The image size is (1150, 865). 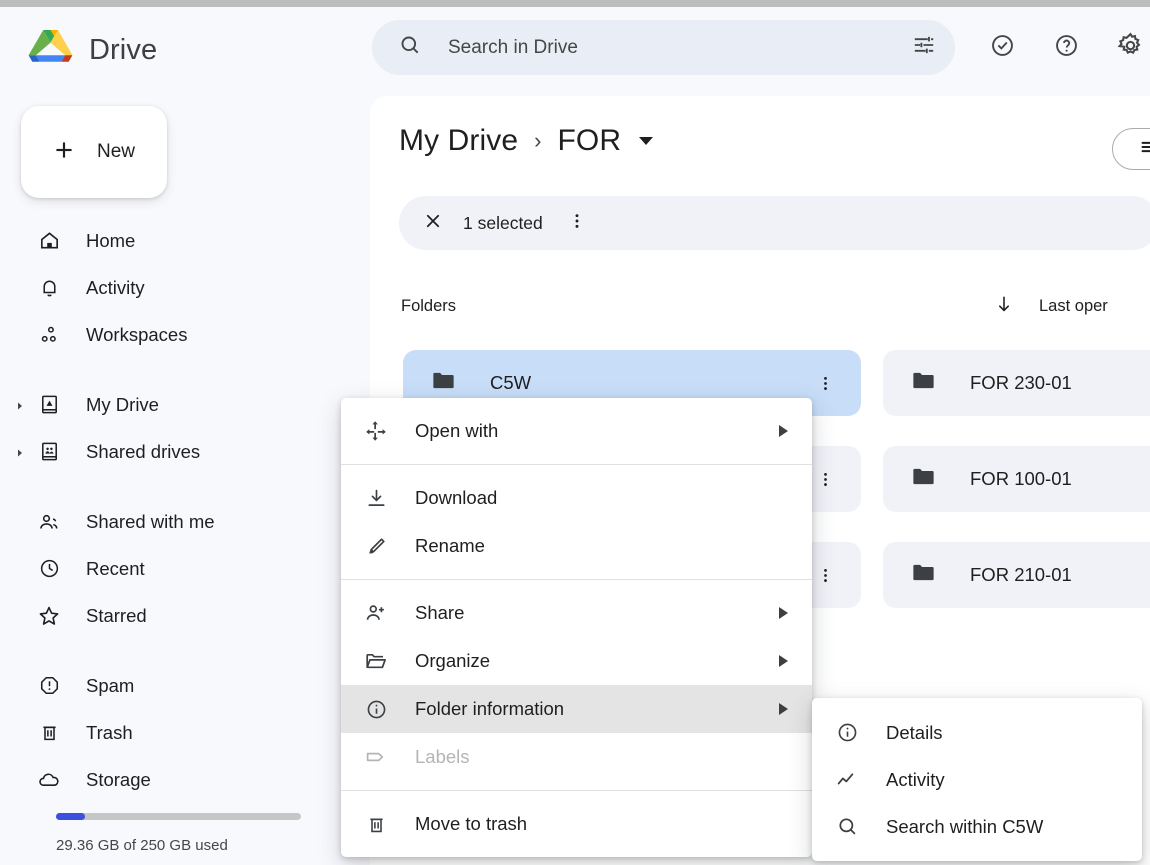 What do you see at coordinates (576, 498) in the screenshot?
I see `context-menu-item-download: Download` at bounding box center [576, 498].